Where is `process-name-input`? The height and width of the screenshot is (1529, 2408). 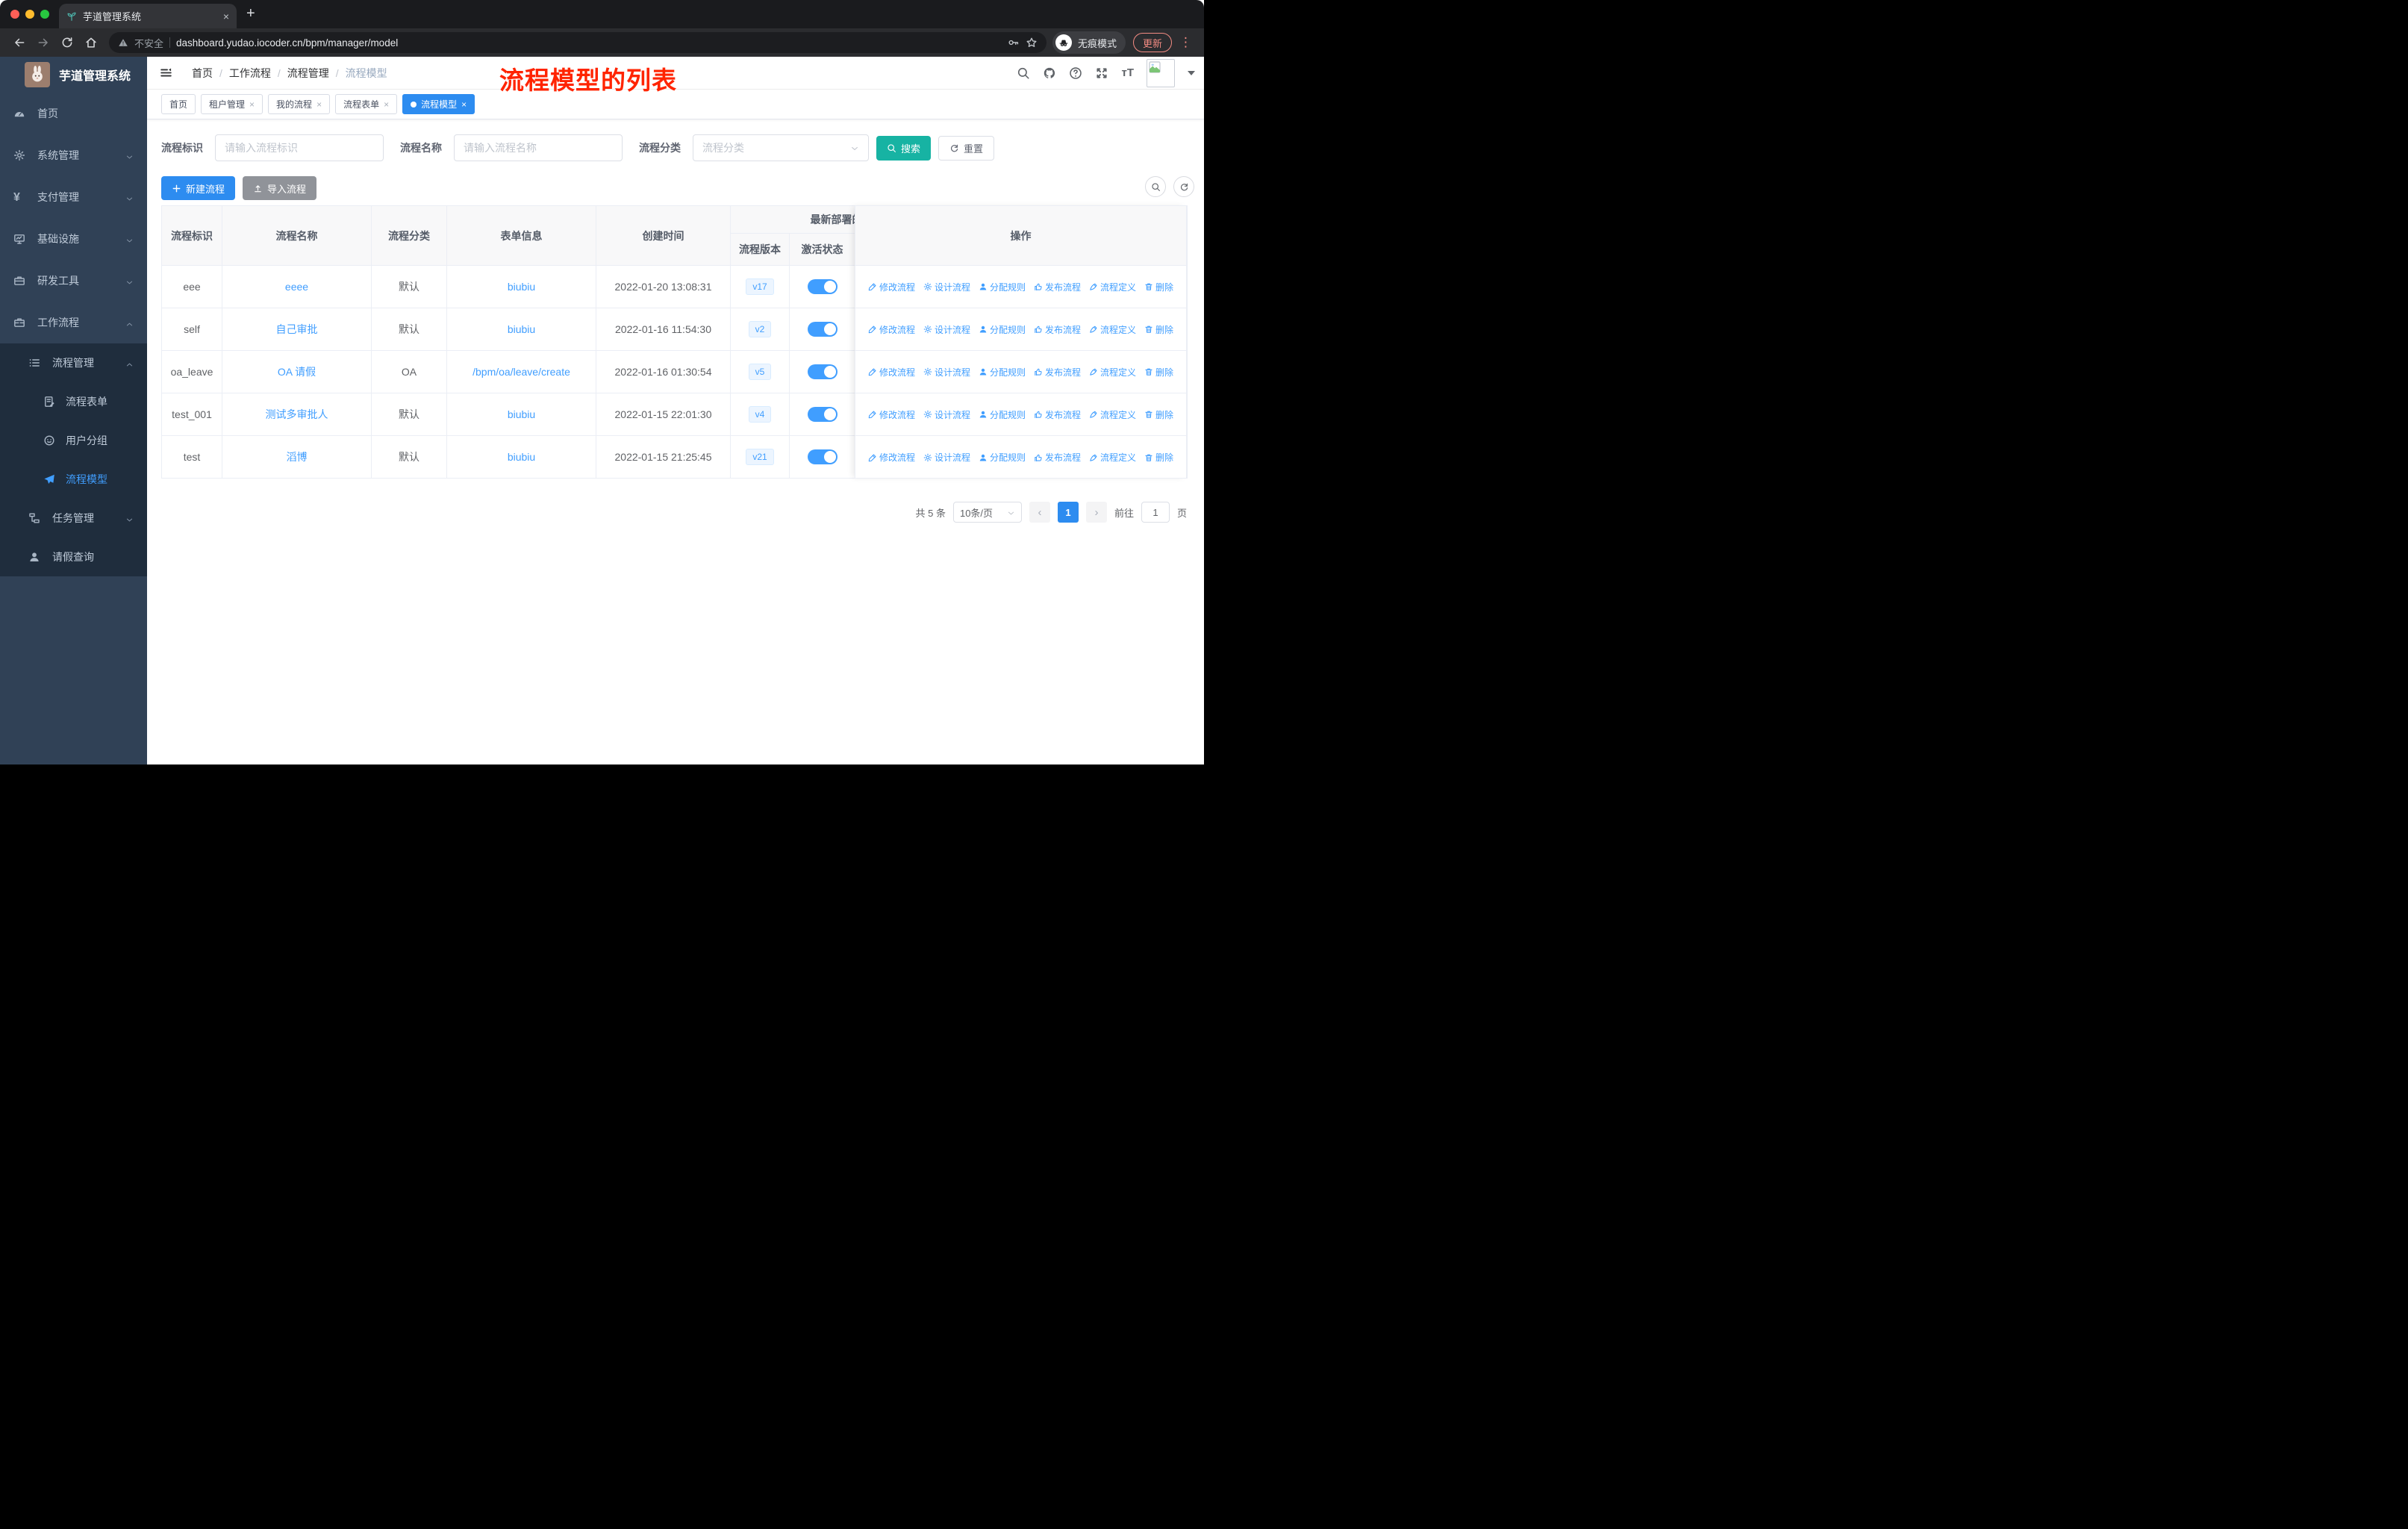 process-name-input is located at coordinates (538, 147).